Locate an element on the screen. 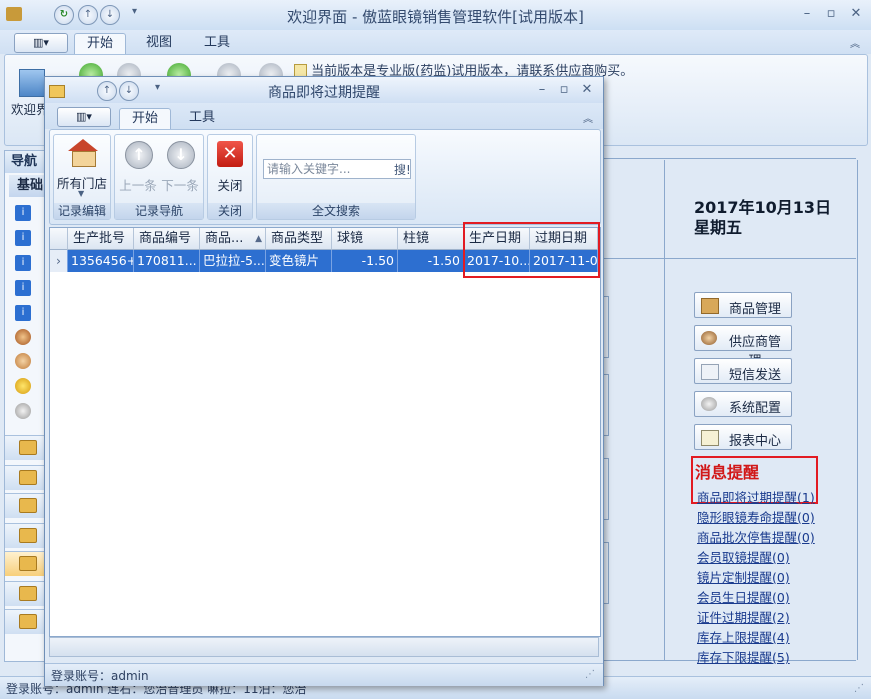 This screenshot has width=871, height=699. group-full-text-search: 请输入关键字... 搜! 全文搜索 is located at coordinates (336, 177).